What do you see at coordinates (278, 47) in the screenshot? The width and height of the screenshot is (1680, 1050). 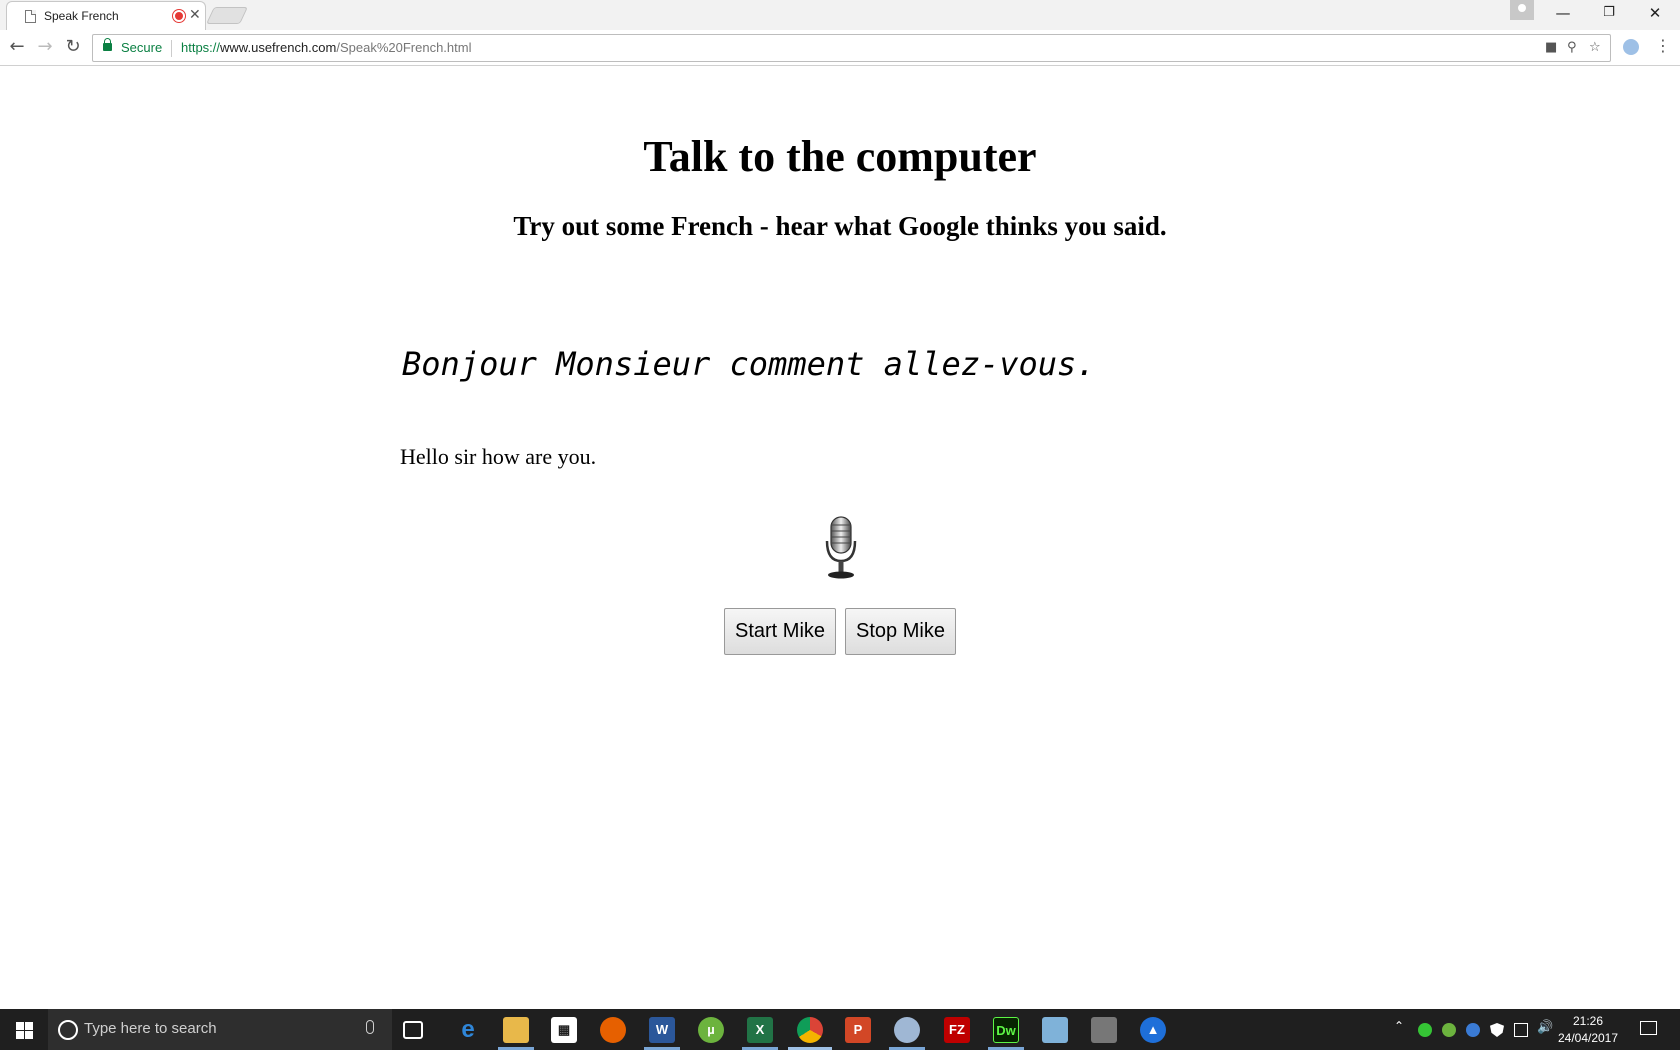 I see `url-host: www.usefrench.com` at bounding box center [278, 47].